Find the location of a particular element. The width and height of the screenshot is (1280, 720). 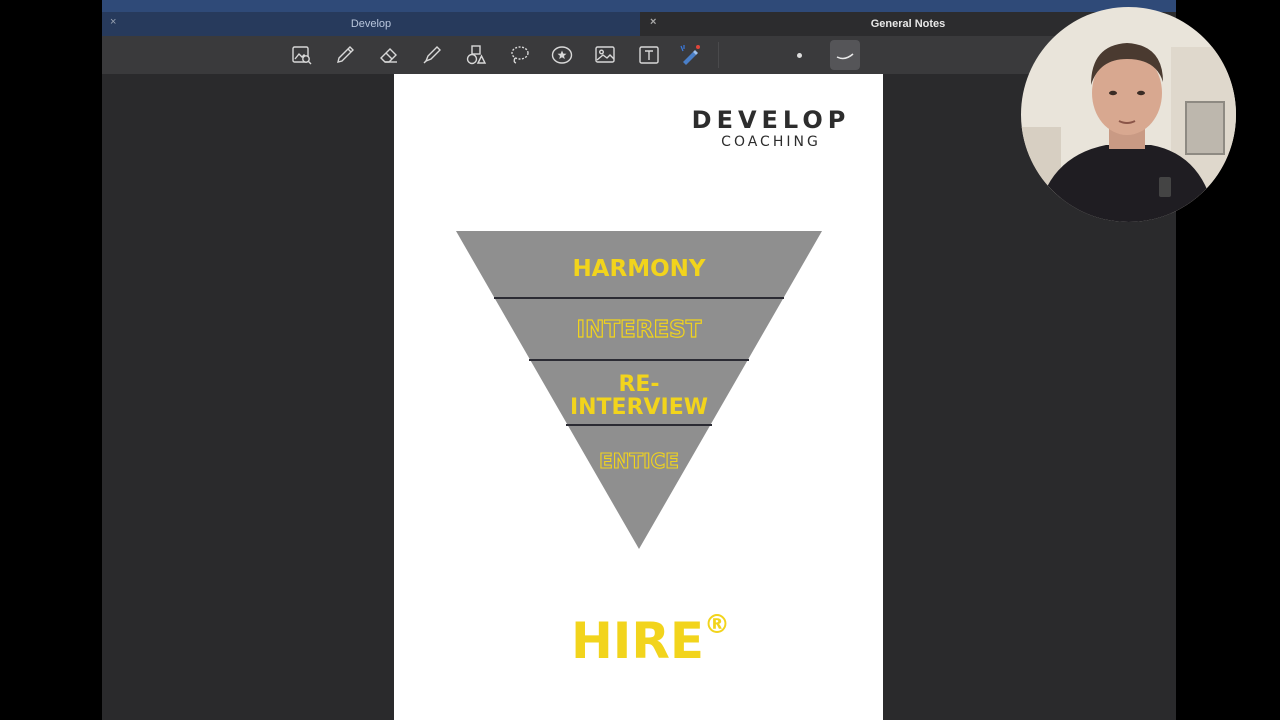

logo-sub: COACHING is located at coordinates (771, 142).